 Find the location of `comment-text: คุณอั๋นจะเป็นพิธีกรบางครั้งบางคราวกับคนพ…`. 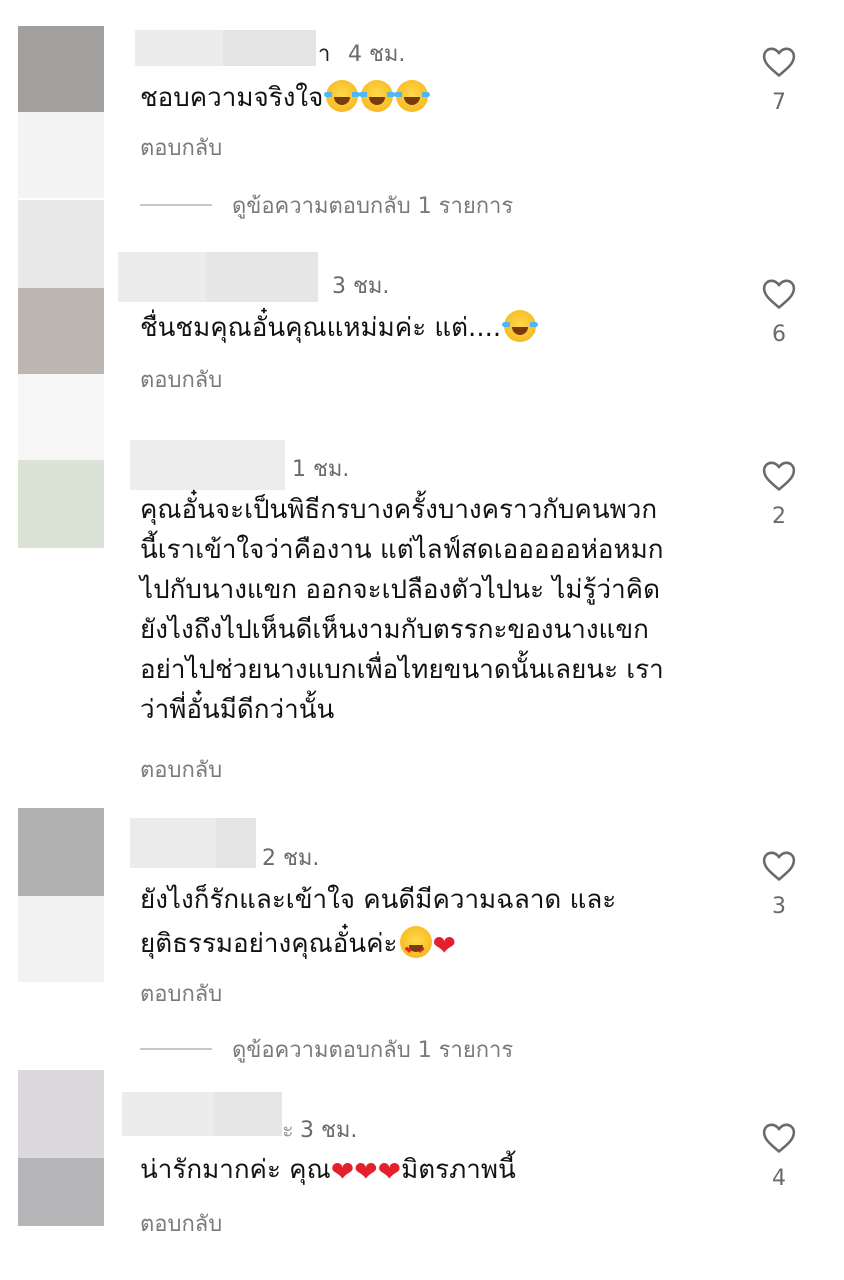

comment-text: คุณอั๋นจะเป็นพิธีกรบางครั้งบางคราวกับคนพ… is located at coordinates (440, 610).